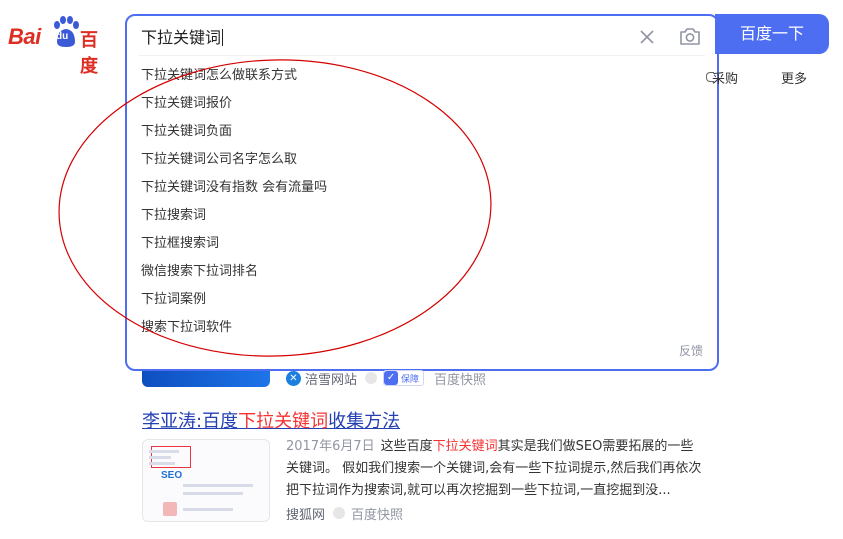  I want to click on title-text: 收集方法, so click(364, 421).